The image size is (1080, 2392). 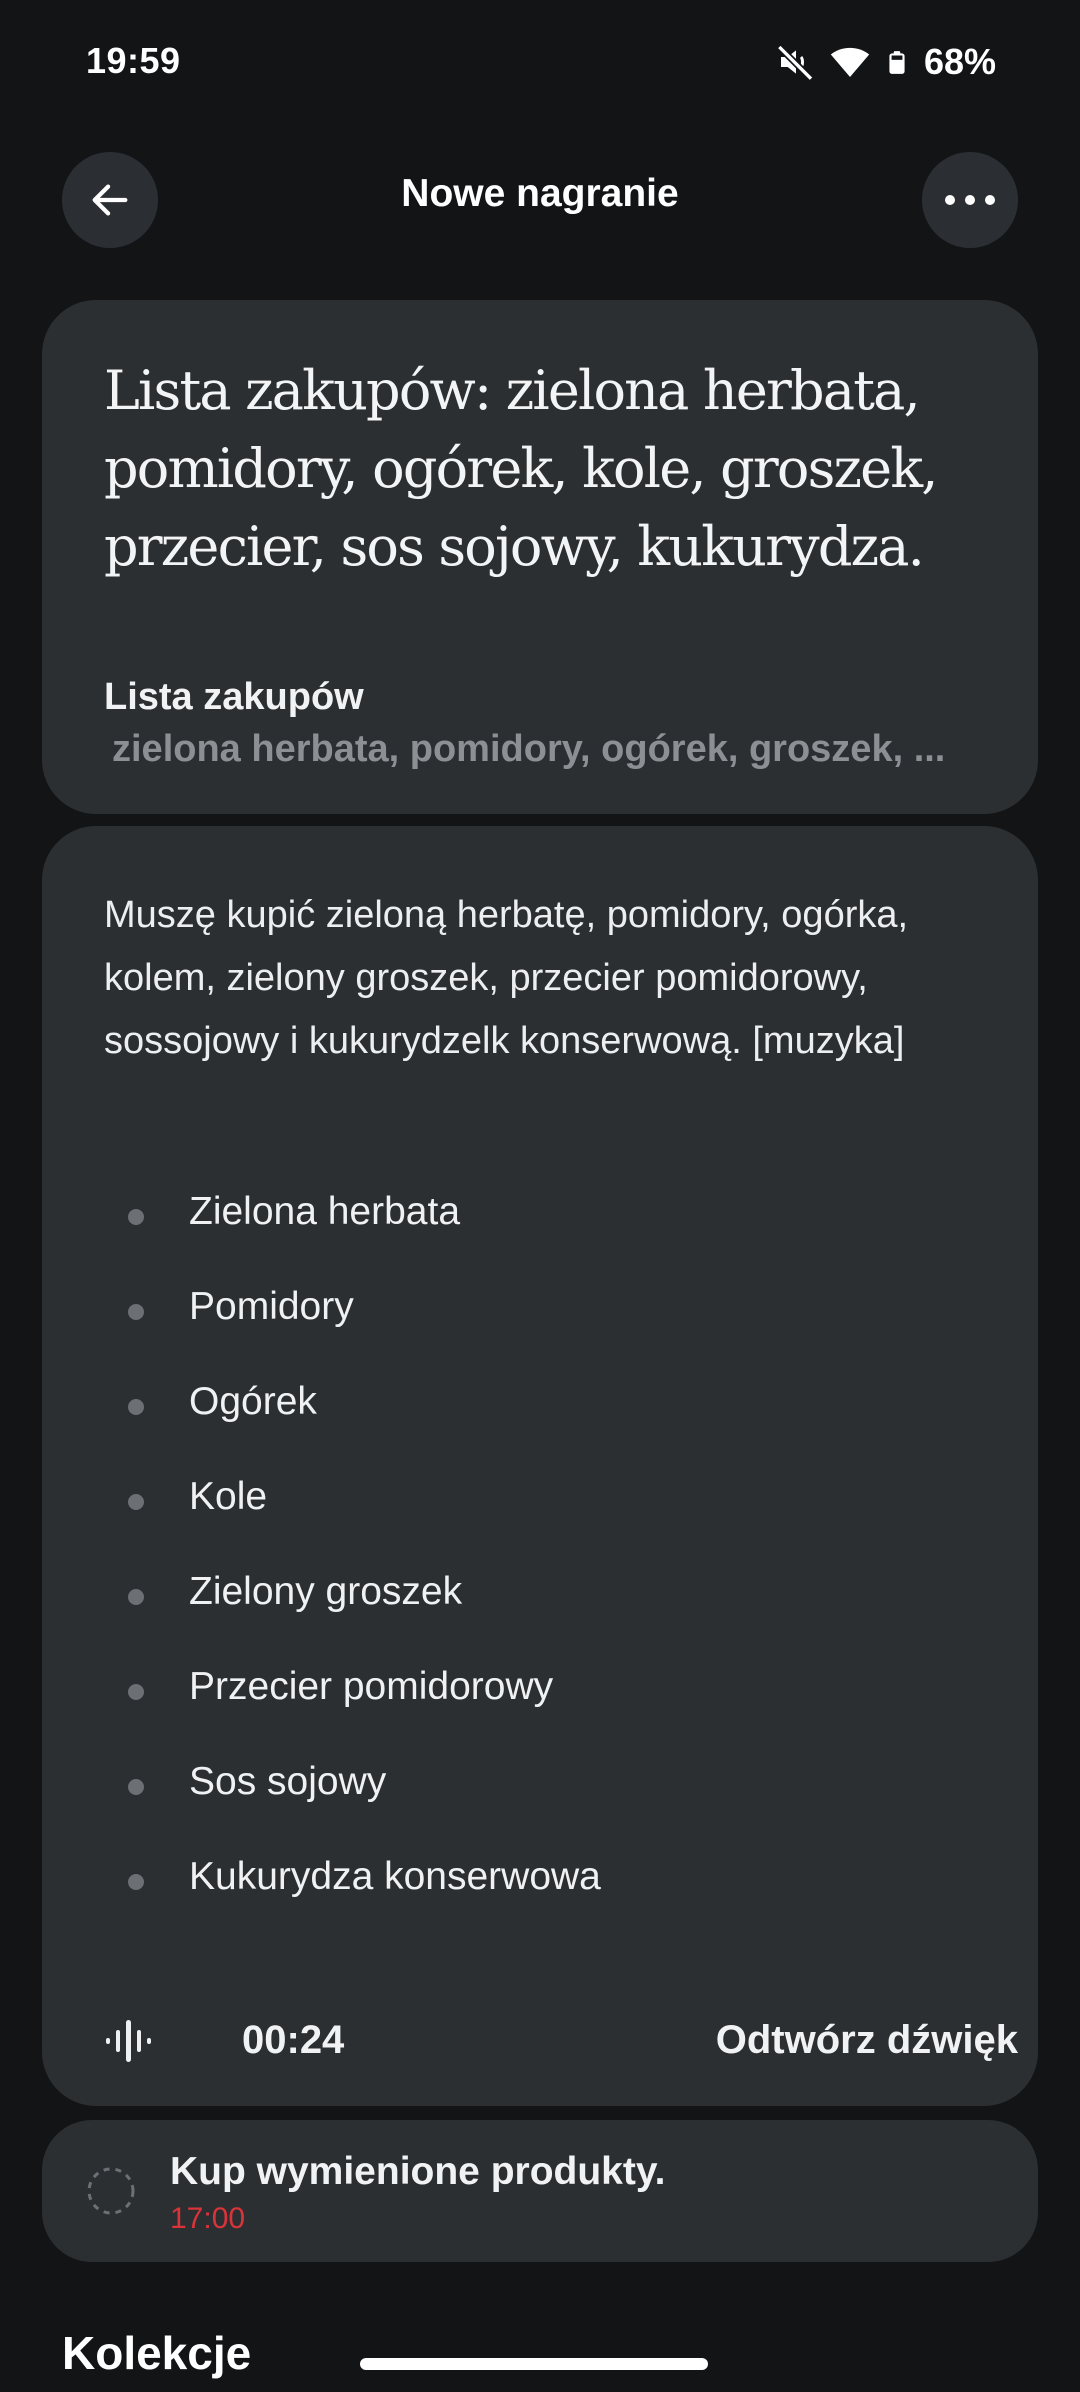 What do you see at coordinates (540, 1593) in the screenshot?
I see `list-item: Zielony groszek` at bounding box center [540, 1593].